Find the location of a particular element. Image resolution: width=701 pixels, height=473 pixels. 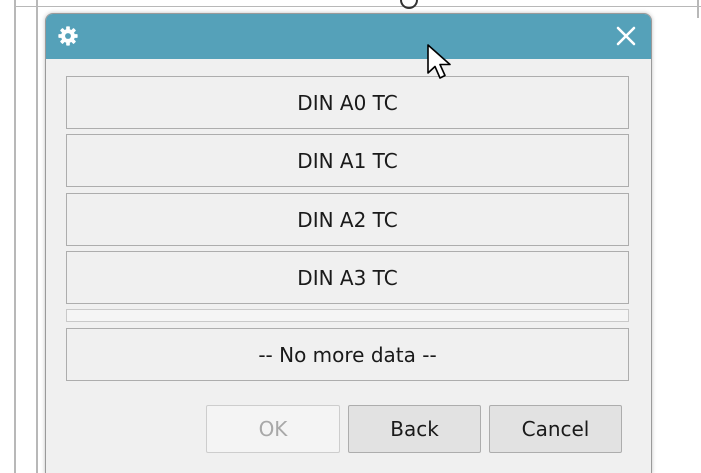

list-item-din-a3-tc: DIN A3 TC is located at coordinates (347, 277).